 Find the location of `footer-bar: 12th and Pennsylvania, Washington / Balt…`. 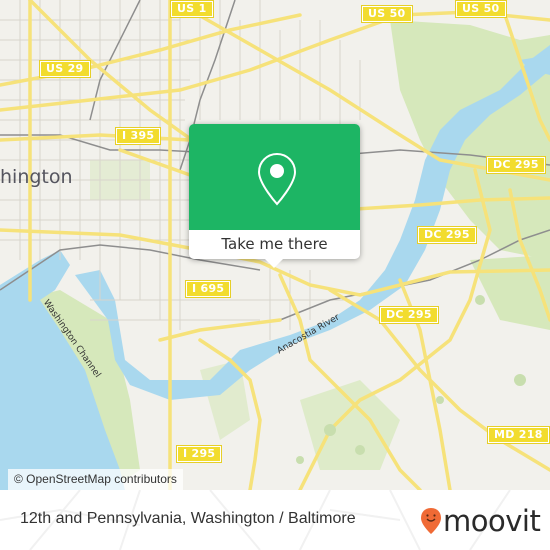

footer-bar: 12th and Pennsylvania, Washington / Balt… is located at coordinates (275, 520).